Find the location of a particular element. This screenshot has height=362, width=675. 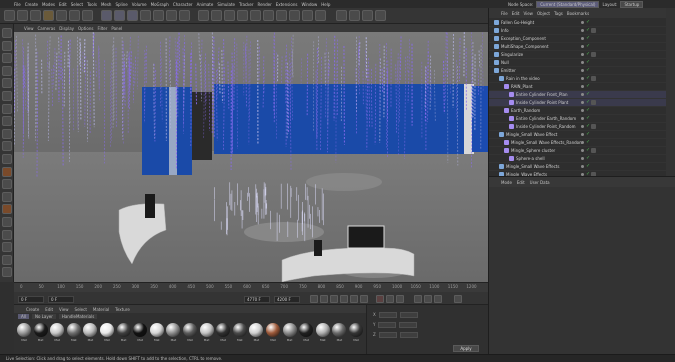

points-mode-icon is located at coordinates (7, 83).